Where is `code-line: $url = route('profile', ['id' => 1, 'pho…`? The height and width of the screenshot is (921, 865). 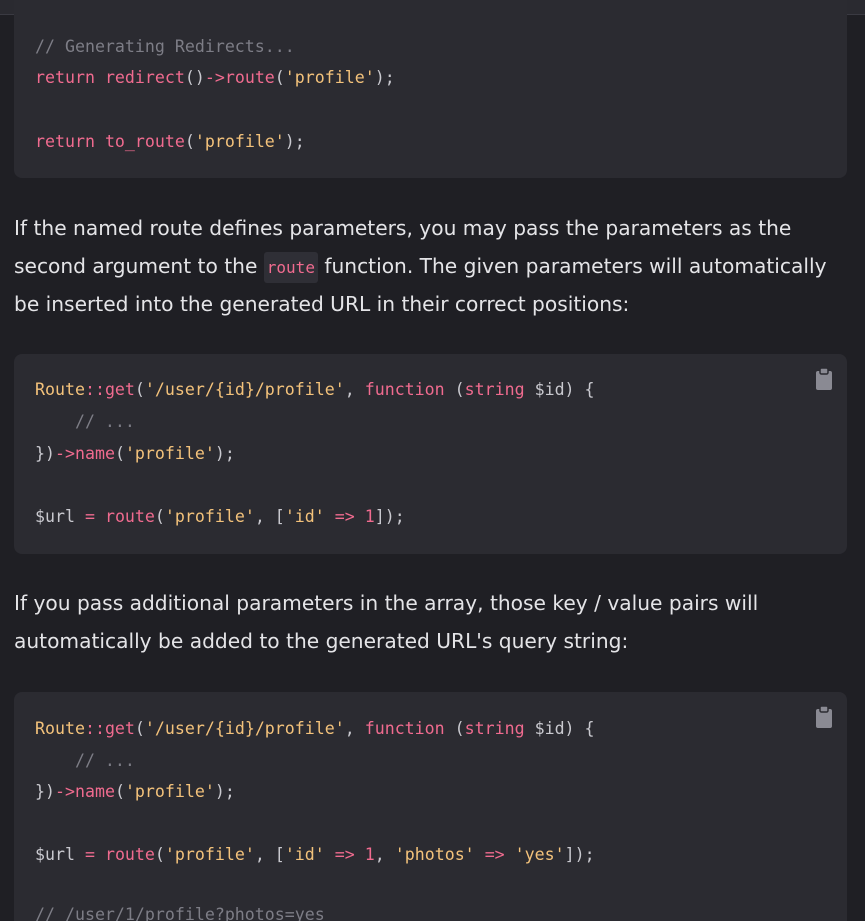
code-line: $url = route('profile', ['id' => 1, 'pho… is located at coordinates (315, 855).